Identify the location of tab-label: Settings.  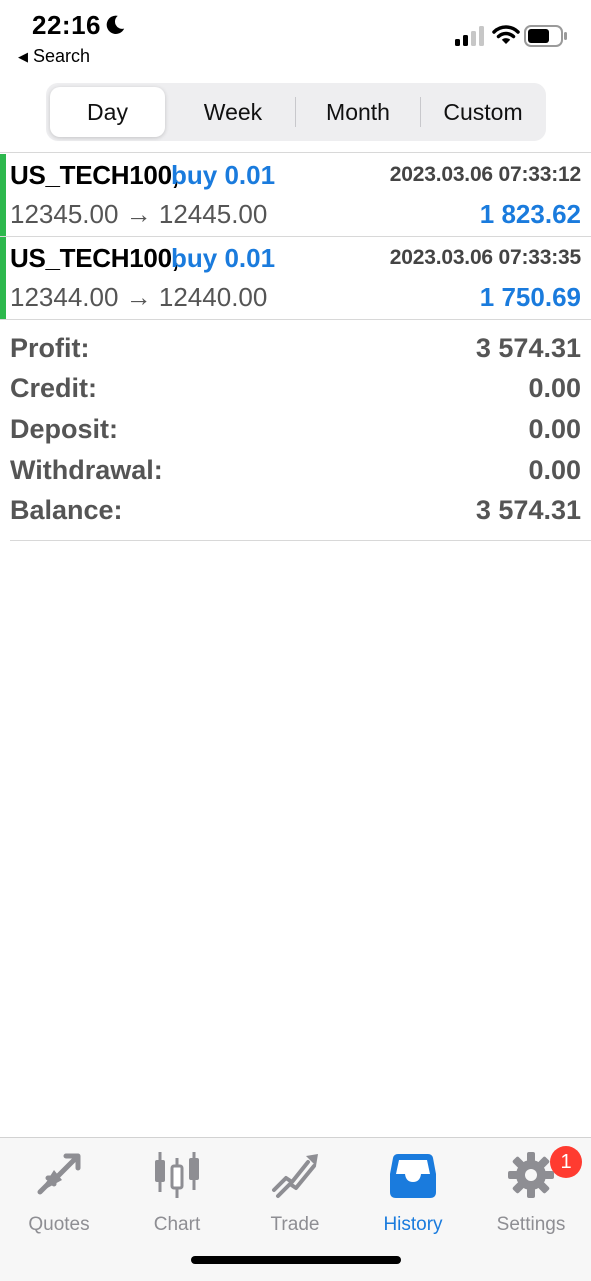
(531, 1224).